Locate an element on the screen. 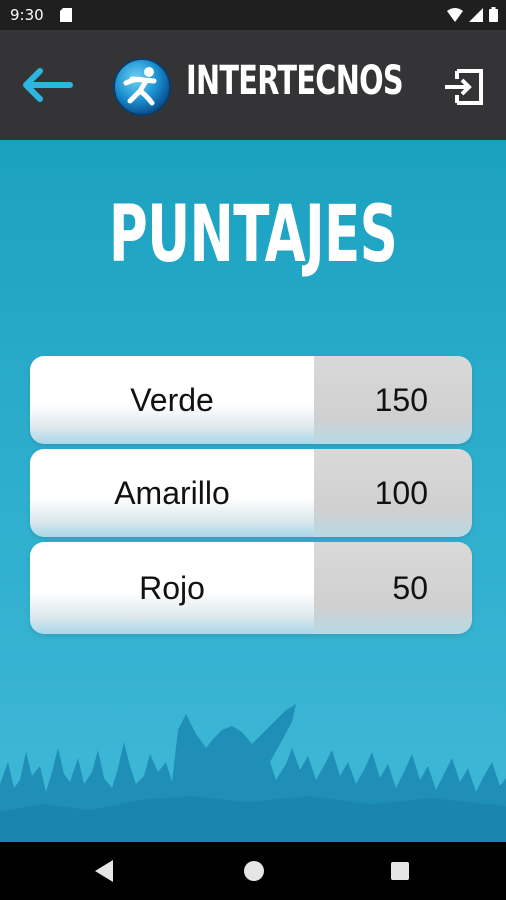  back-button is located at coordinates (46, 85).